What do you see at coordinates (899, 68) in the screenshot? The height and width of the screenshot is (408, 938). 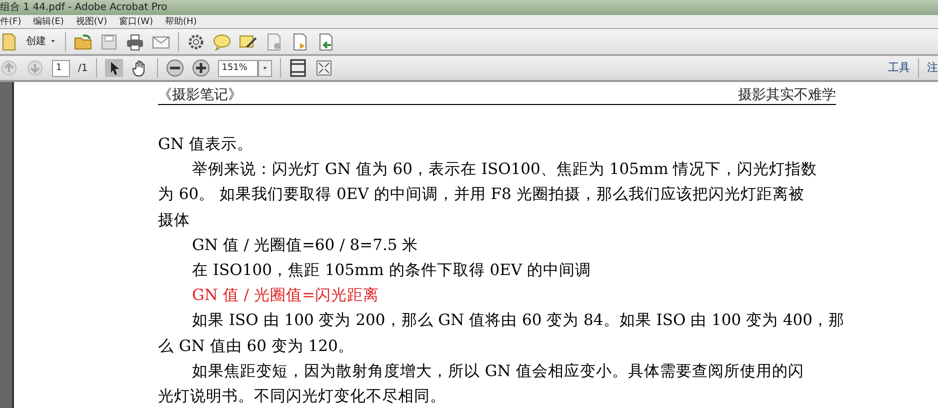 I see `tools-link: 工具` at bounding box center [899, 68].